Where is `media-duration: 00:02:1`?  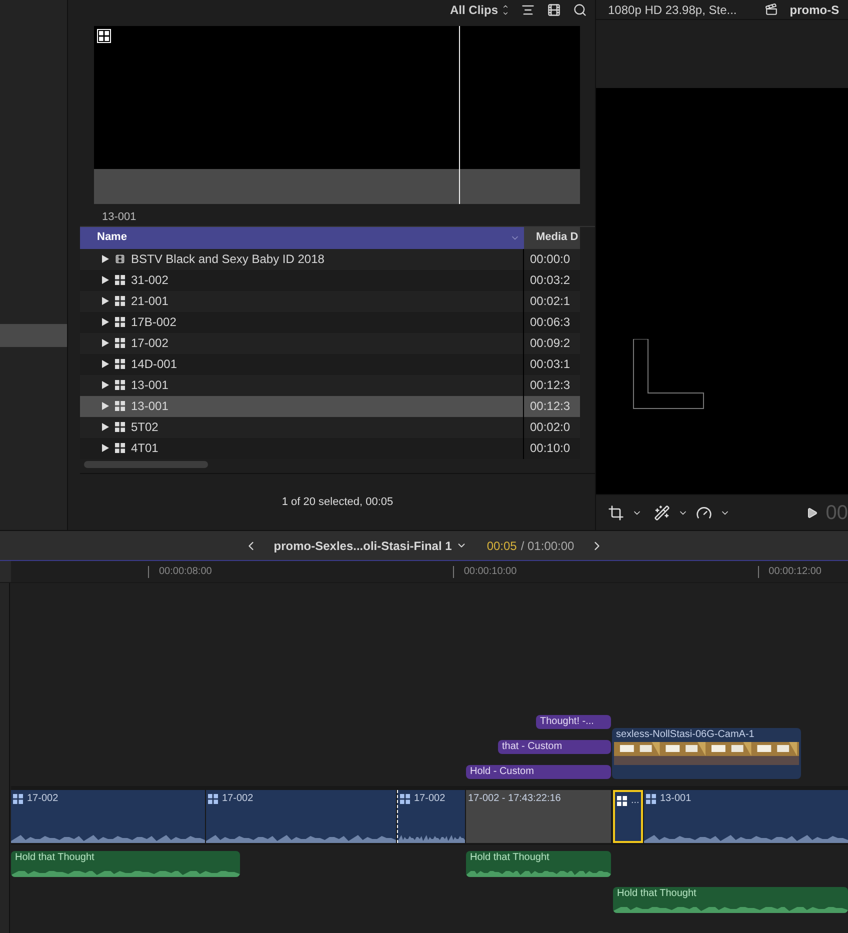
media-duration: 00:02:1 is located at coordinates (549, 301).